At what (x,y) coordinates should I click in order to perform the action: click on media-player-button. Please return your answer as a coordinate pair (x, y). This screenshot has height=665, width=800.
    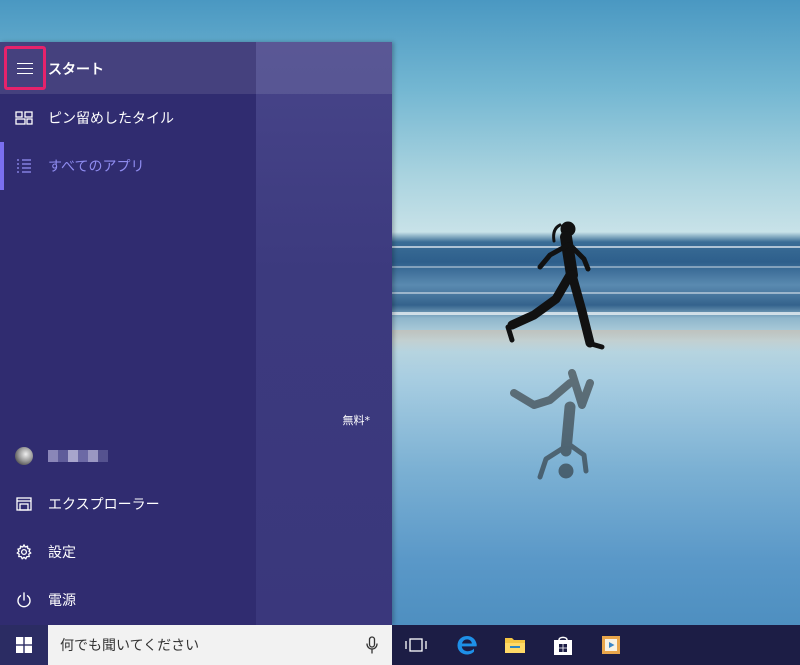
    Looking at the image, I should click on (611, 645).